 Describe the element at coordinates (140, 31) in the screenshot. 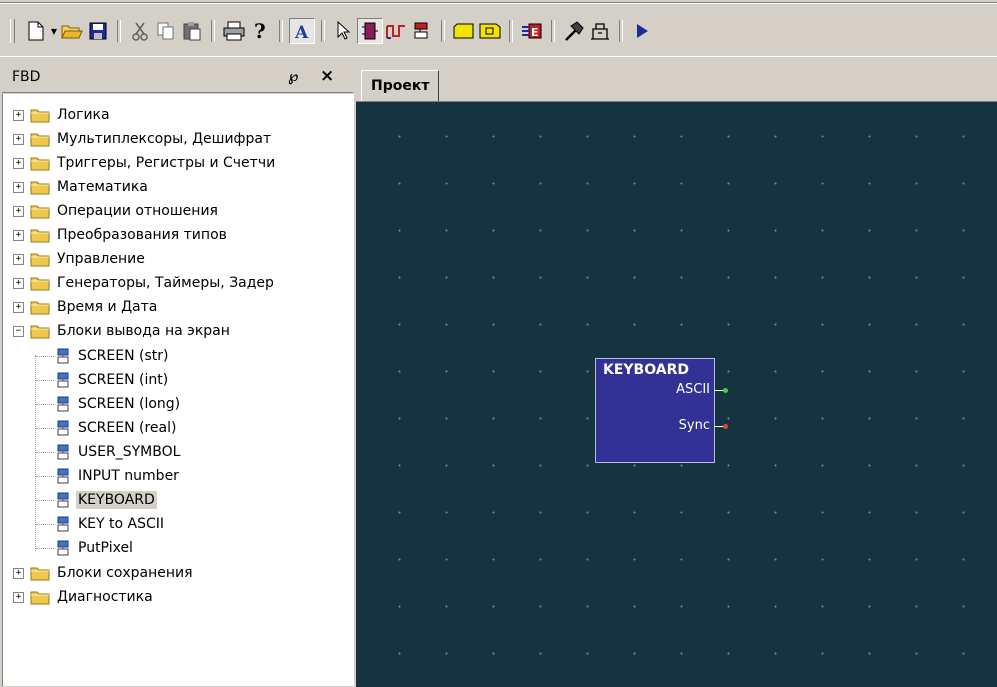

I see `cut-icon` at that location.